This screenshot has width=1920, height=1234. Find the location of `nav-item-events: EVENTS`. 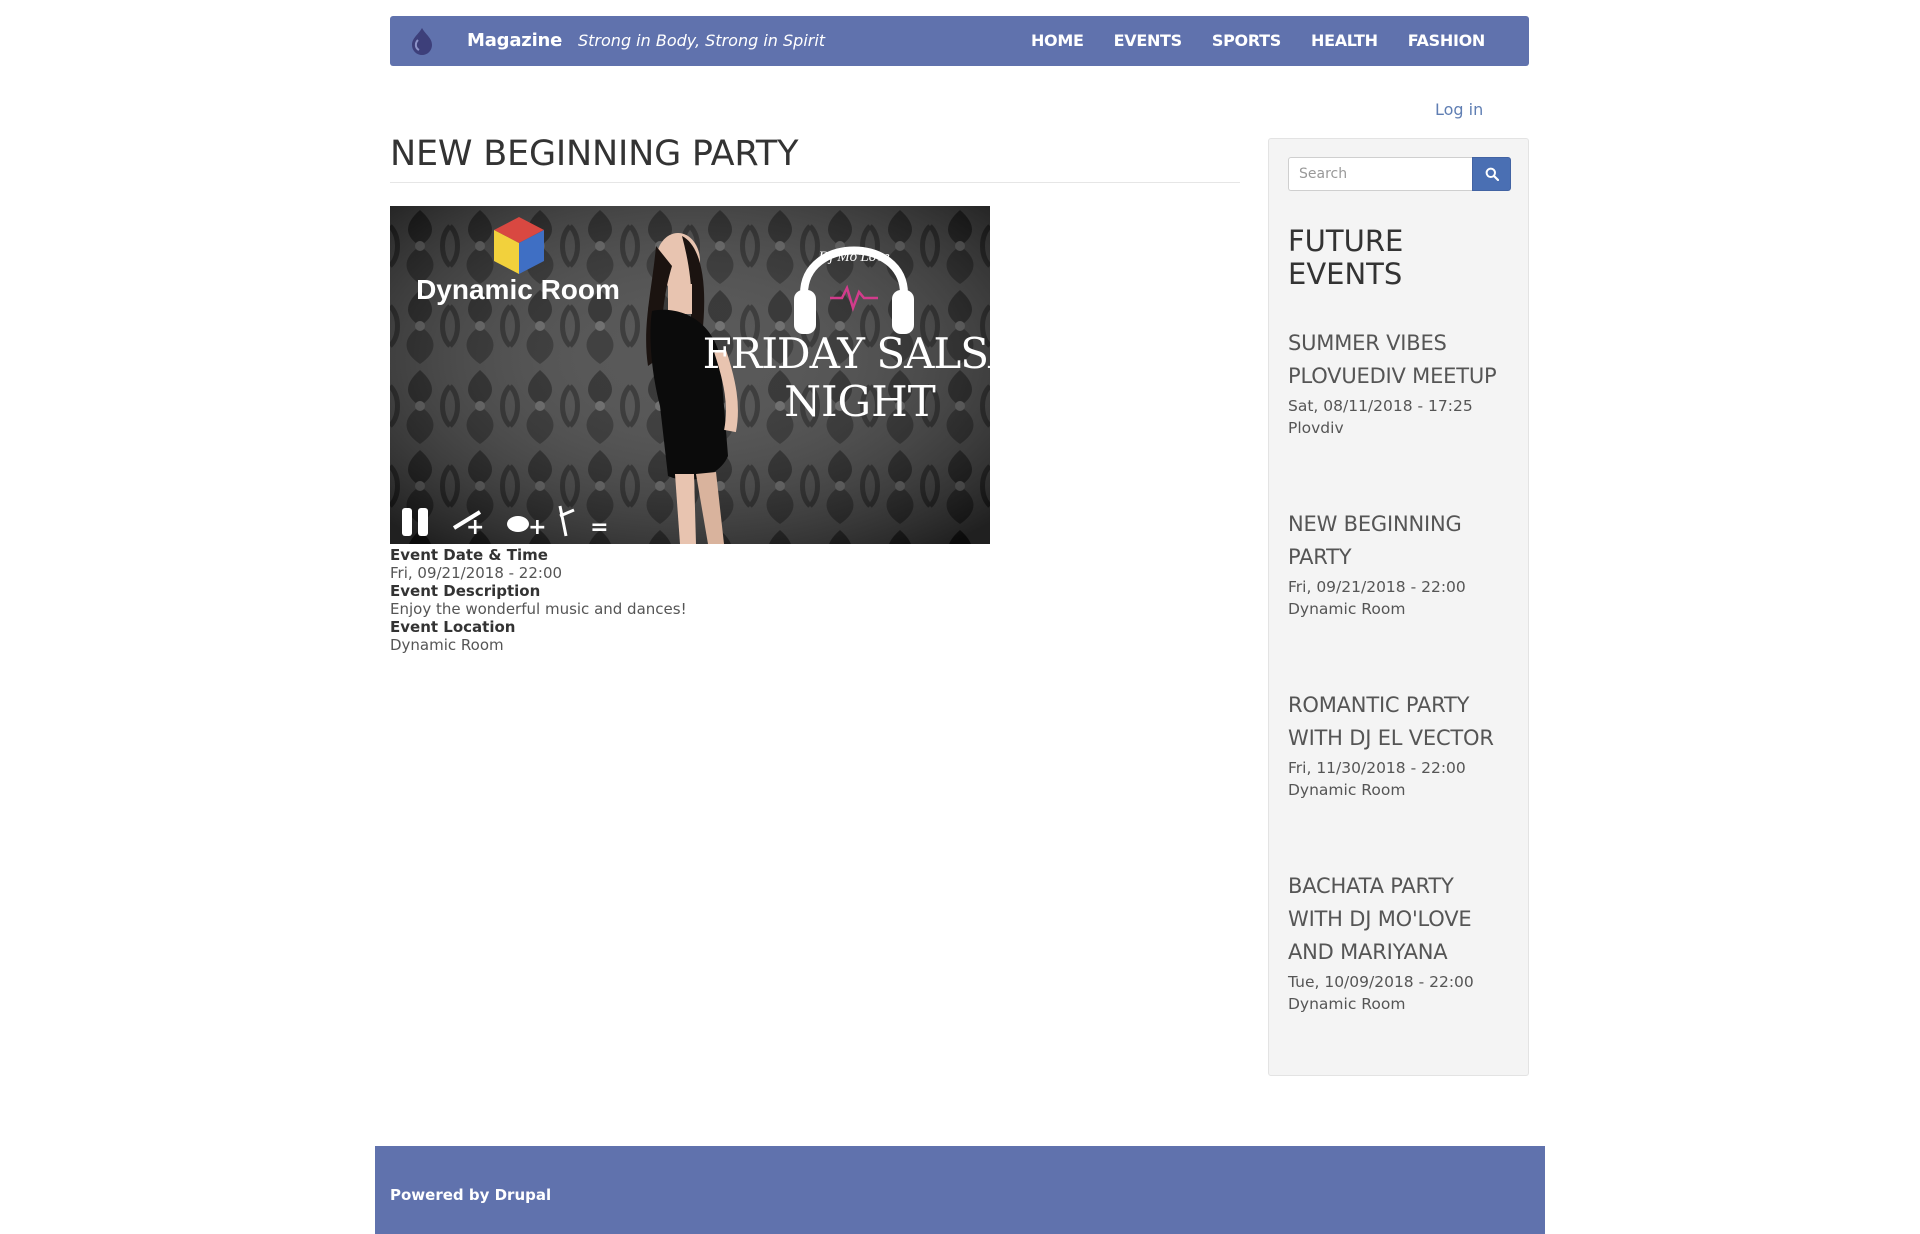

nav-item-events: EVENTS is located at coordinates (1148, 41).